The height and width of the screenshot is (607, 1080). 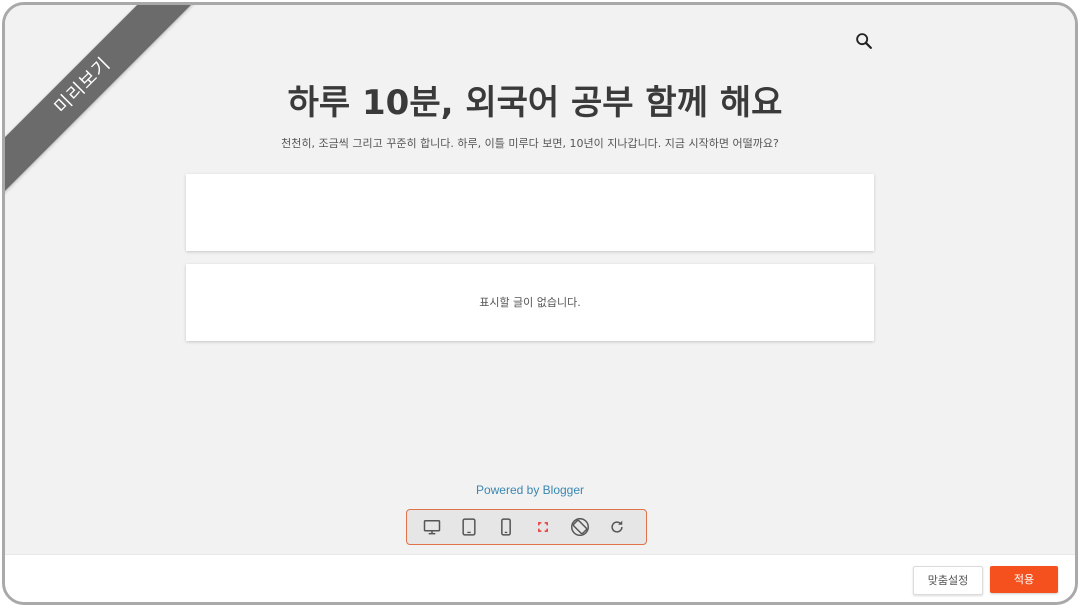 What do you see at coordinates (432, 527) in the screenshot?
I see `desktop-icon` at bounding box center [432, 527].